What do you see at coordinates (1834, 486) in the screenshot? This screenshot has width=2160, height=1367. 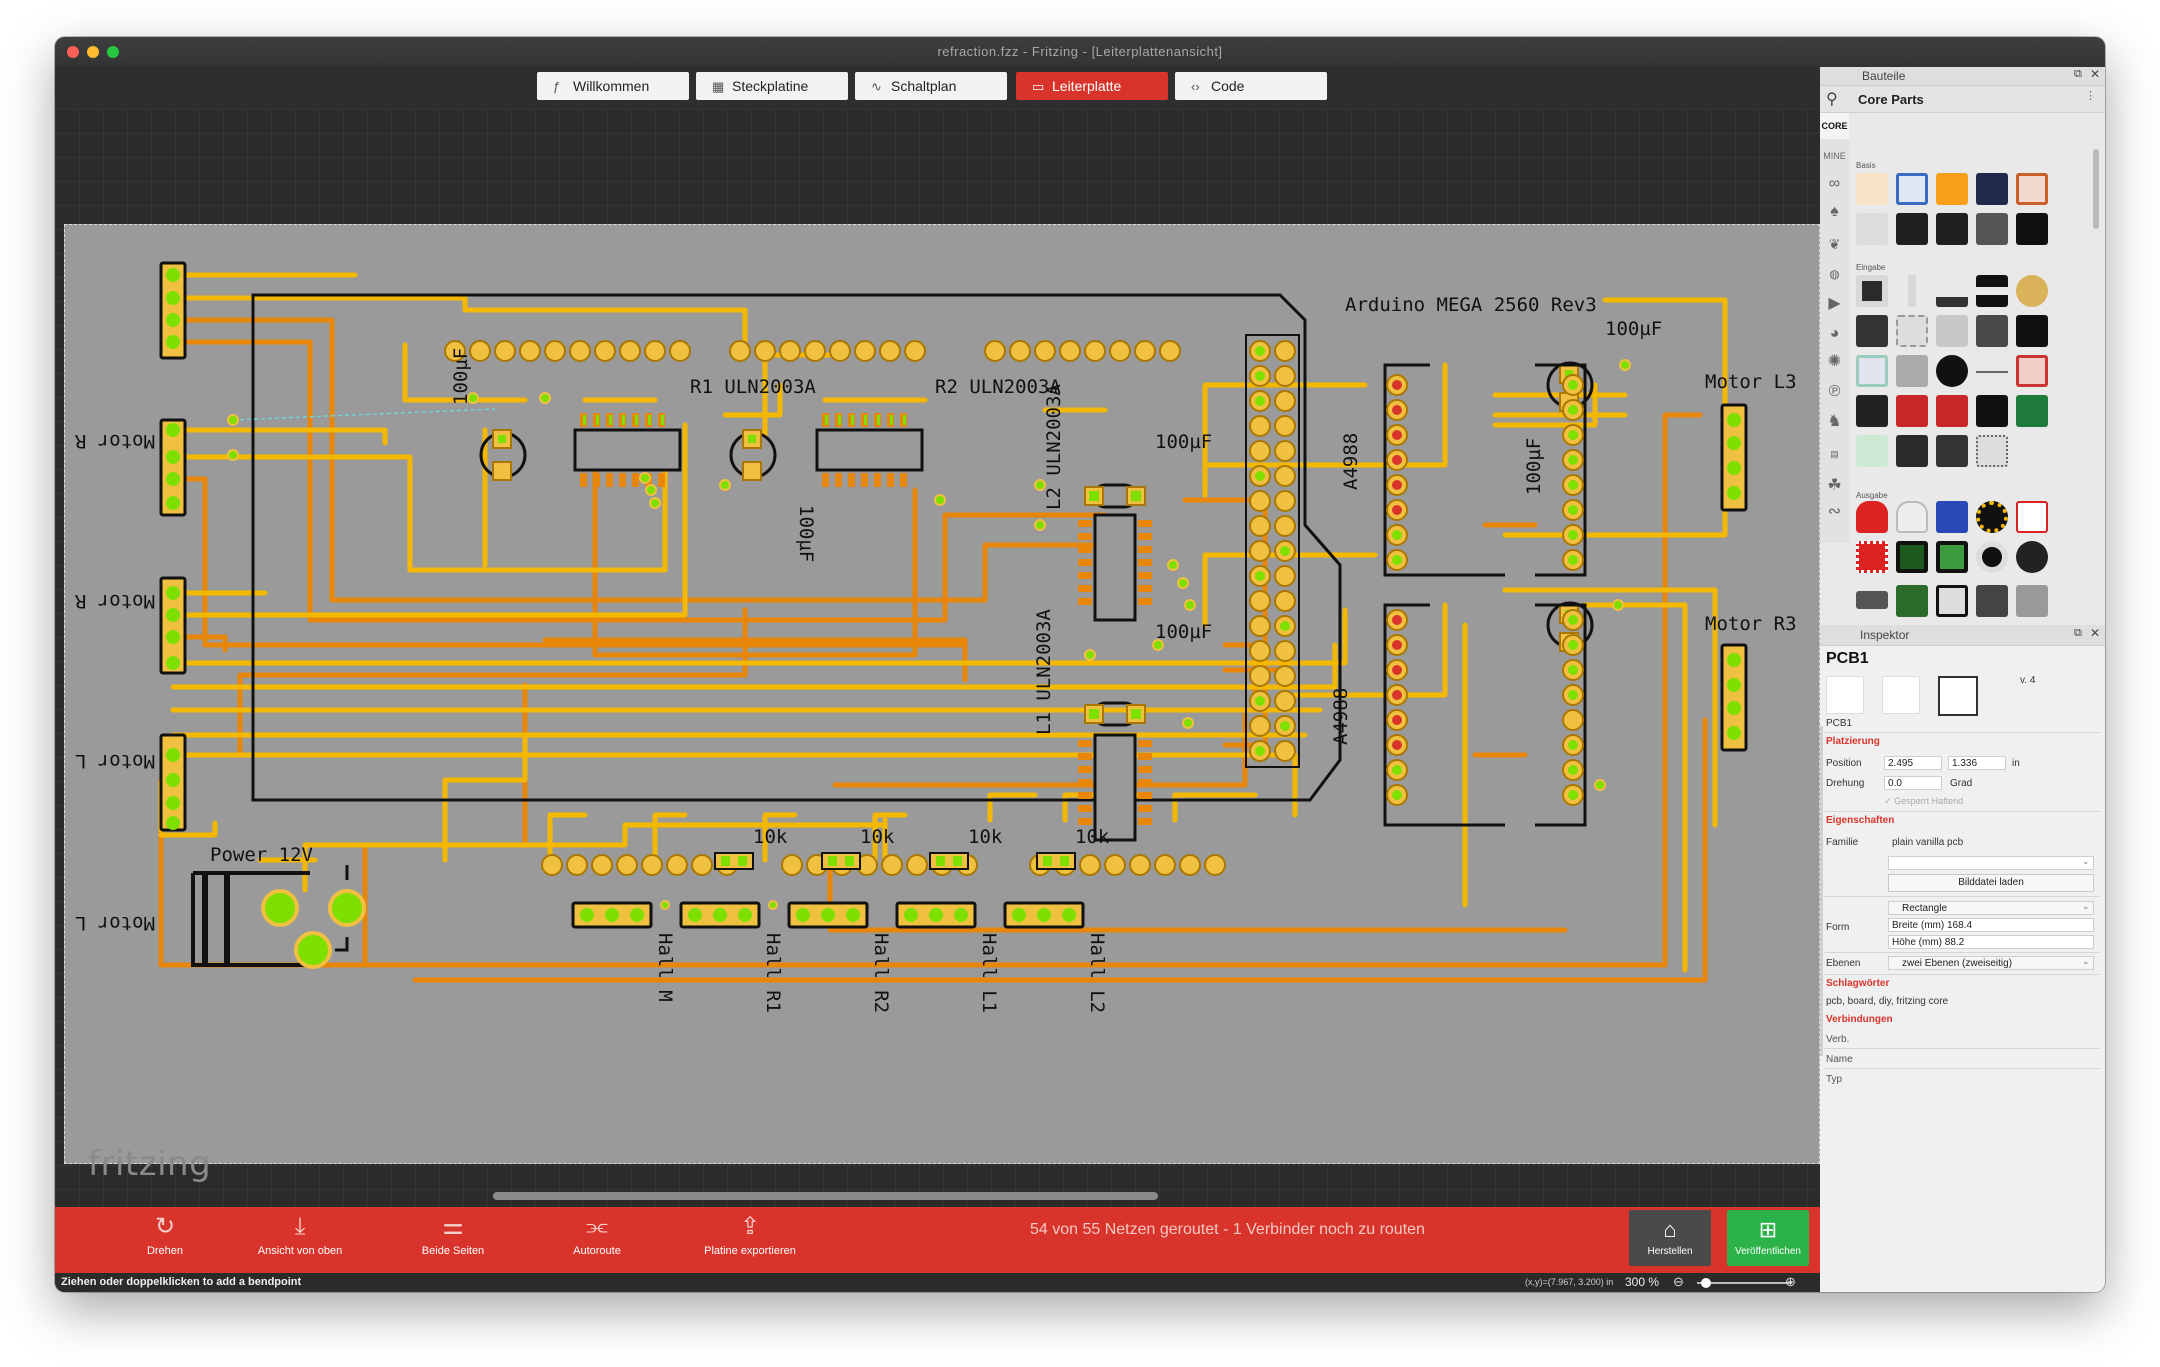 I see `lilypad-bin-icon: ☘` at bounding box center [1834, 486].